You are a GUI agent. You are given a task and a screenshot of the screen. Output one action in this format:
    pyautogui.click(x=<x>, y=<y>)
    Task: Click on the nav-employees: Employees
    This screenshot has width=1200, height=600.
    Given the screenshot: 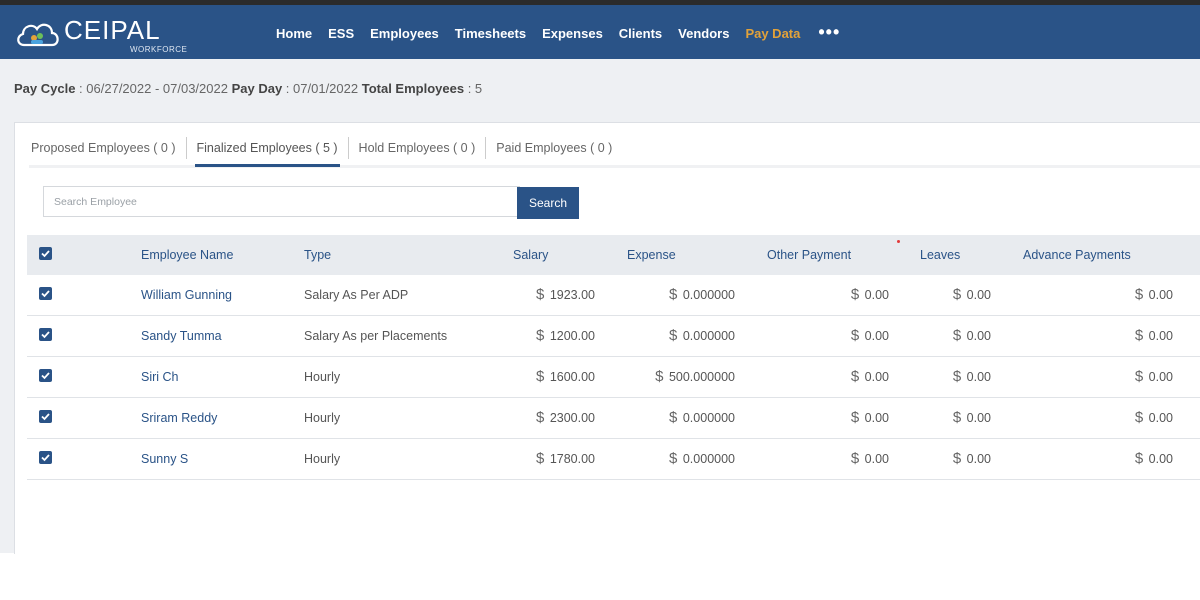 What is the action you would take?
    pyautogui.click(x=404, y=32)
    